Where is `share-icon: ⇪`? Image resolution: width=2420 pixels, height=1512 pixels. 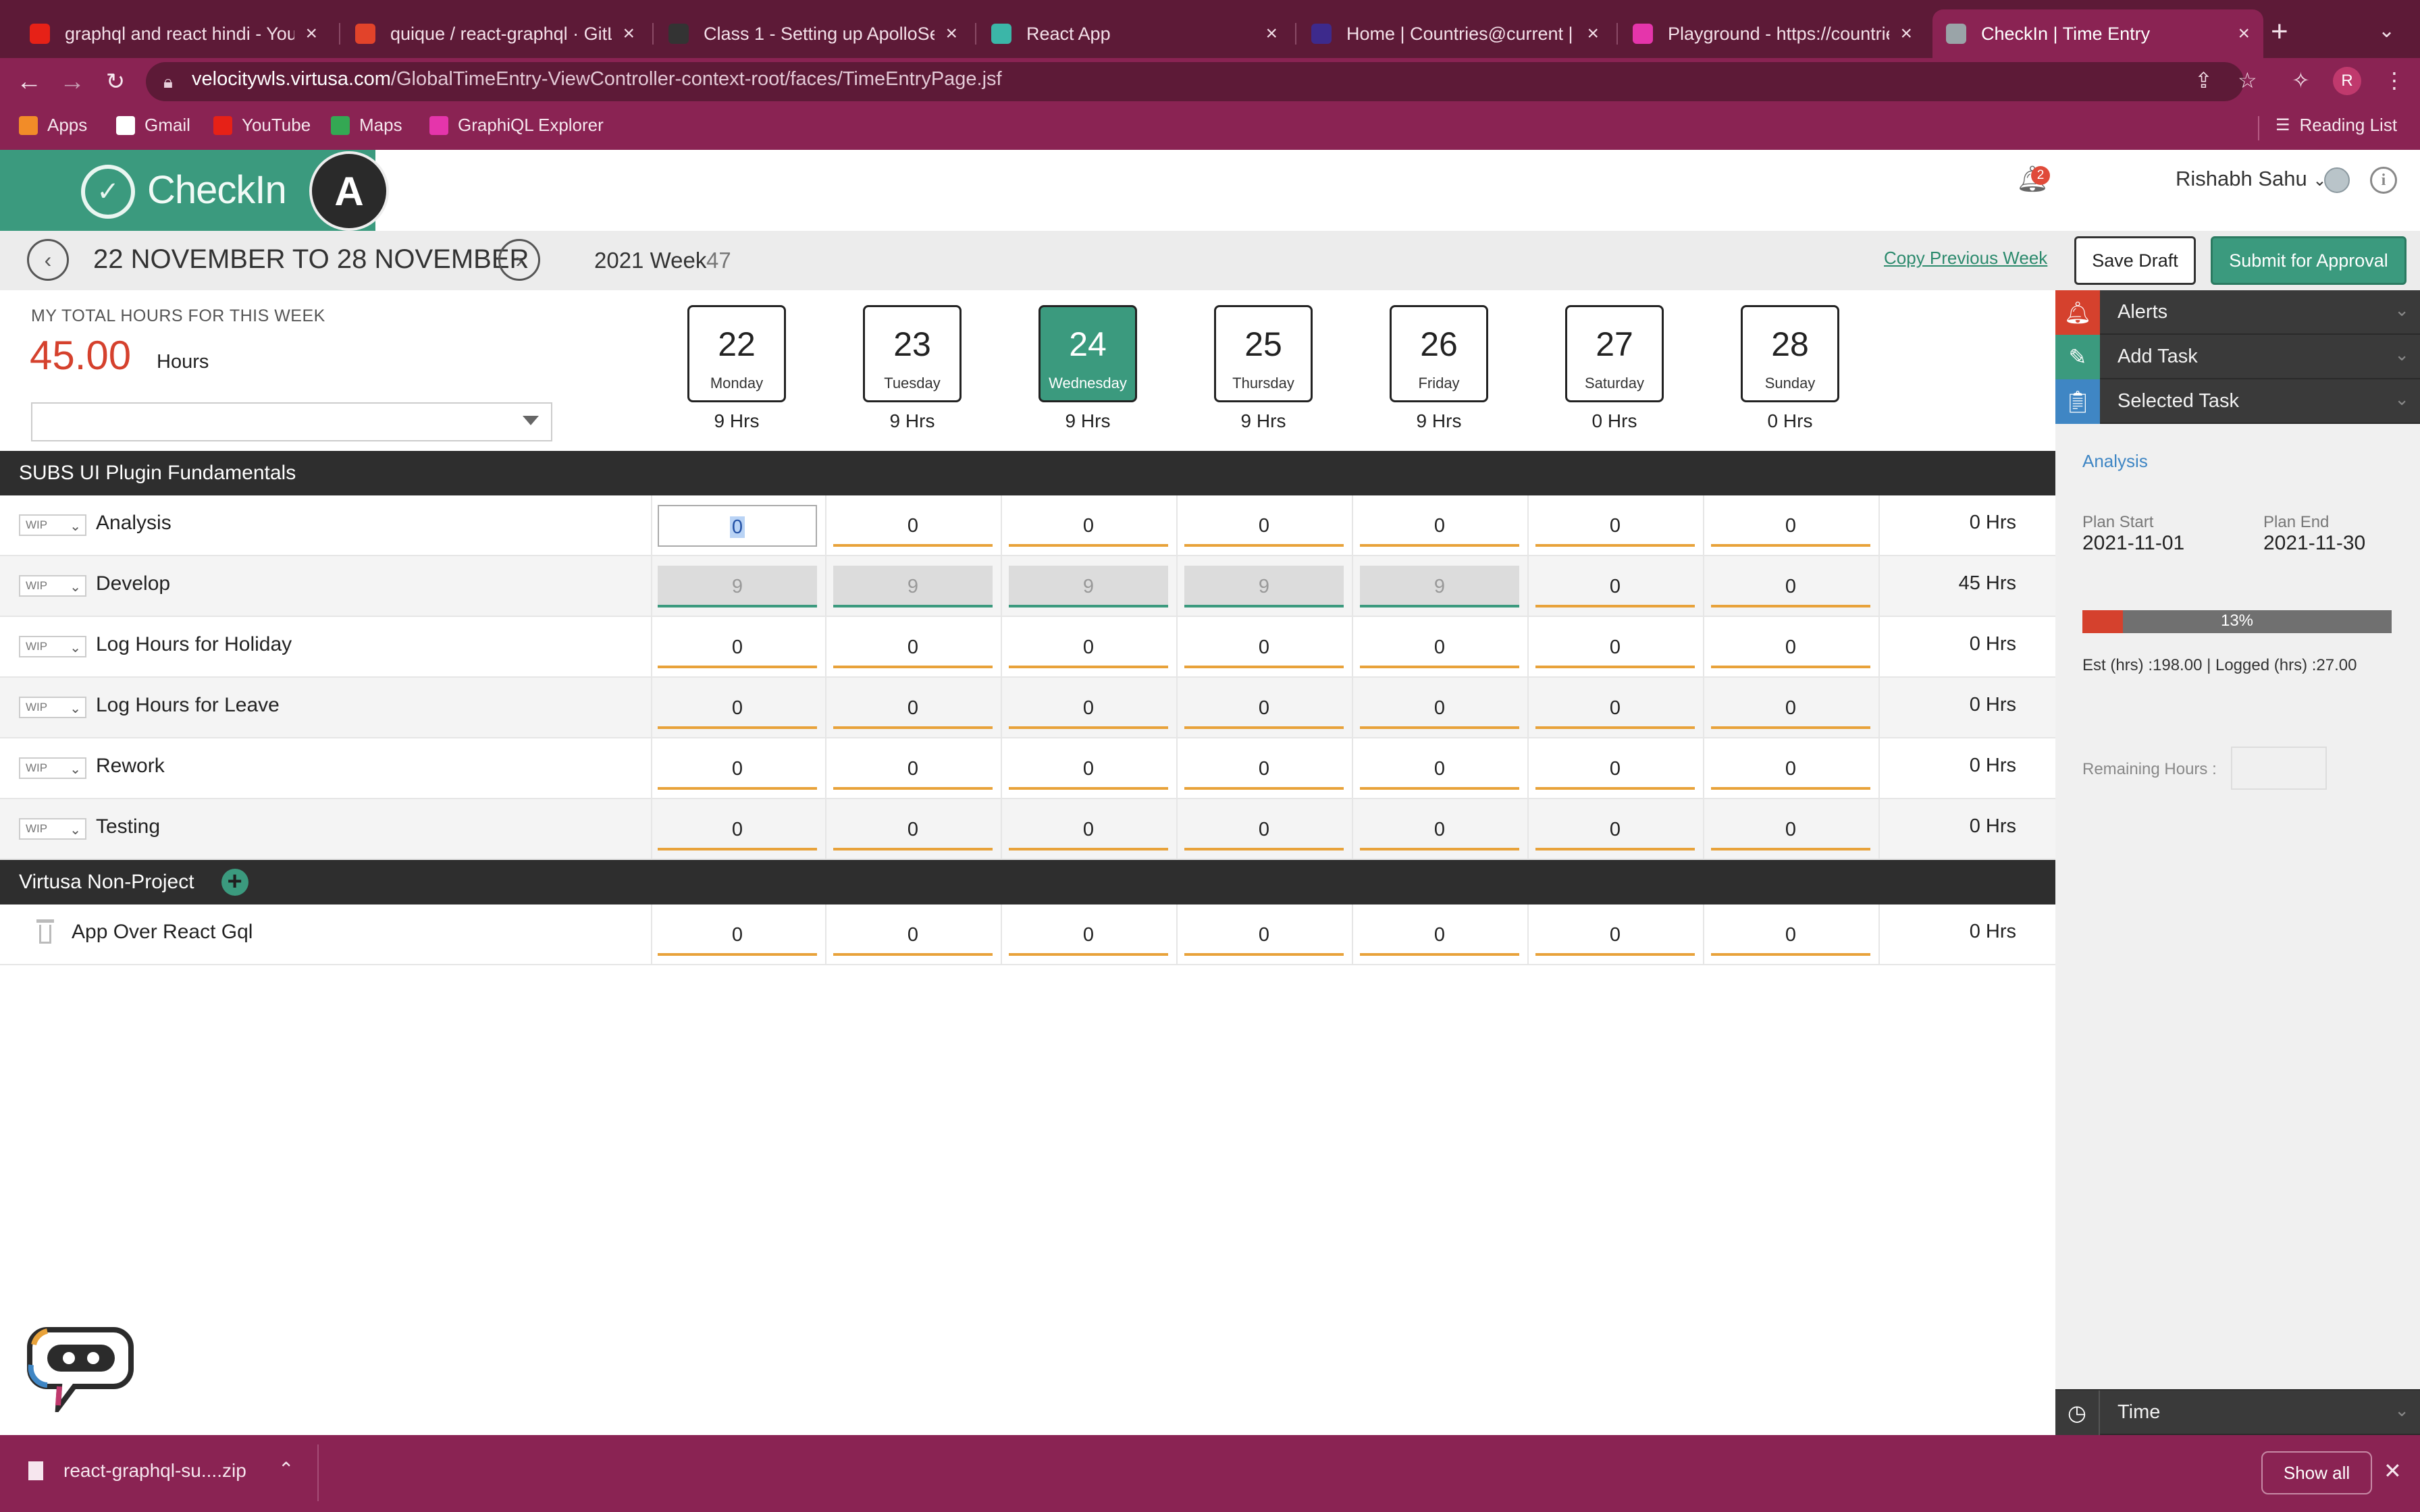
share-icon: ⇪ is located at coordinates (2203, 80).